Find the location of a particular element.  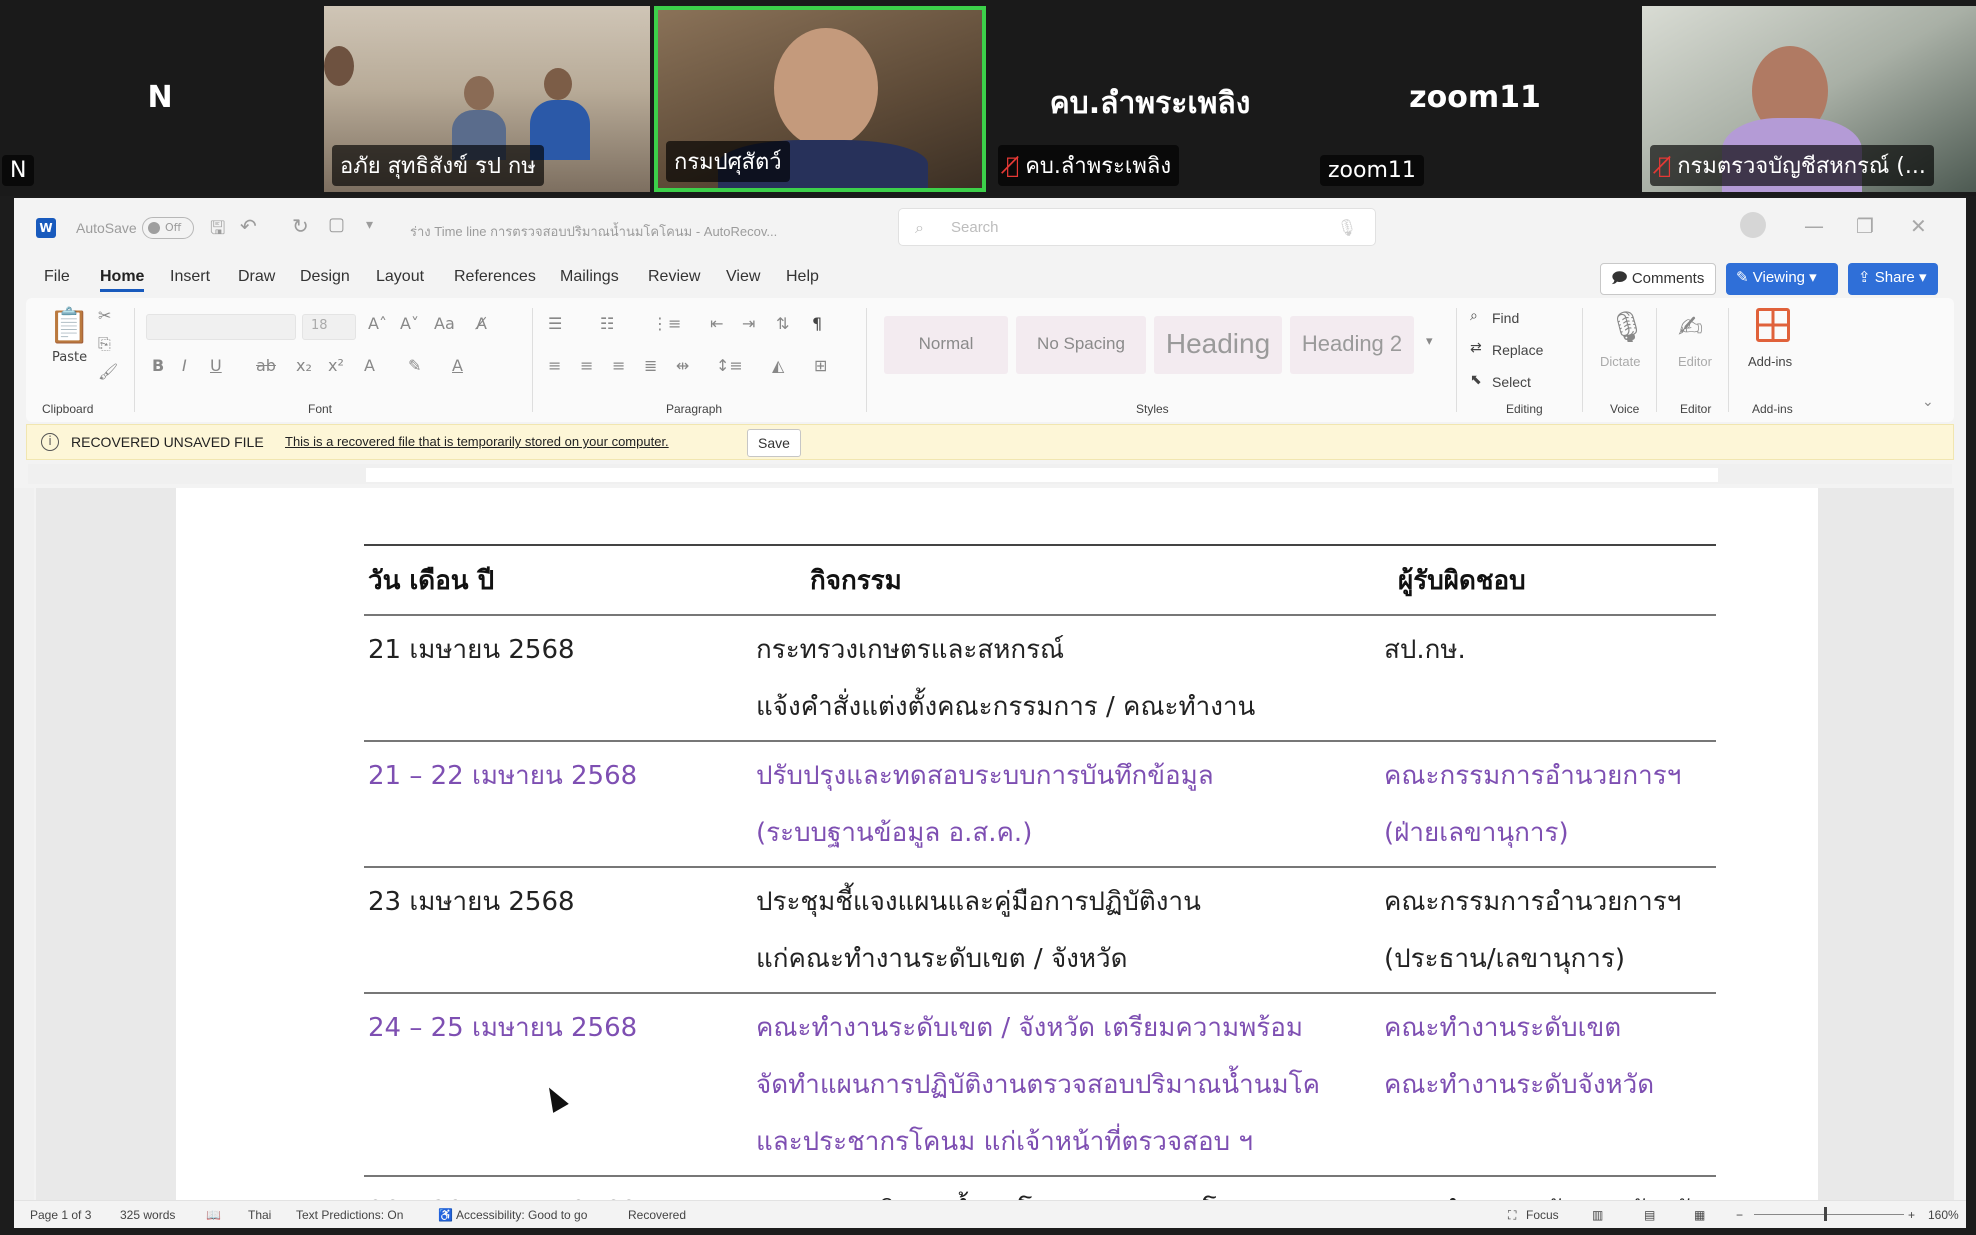

participant-tile-room: อภัย สุทธิสังข์ รป กษ is located at coordinates (487, 99).